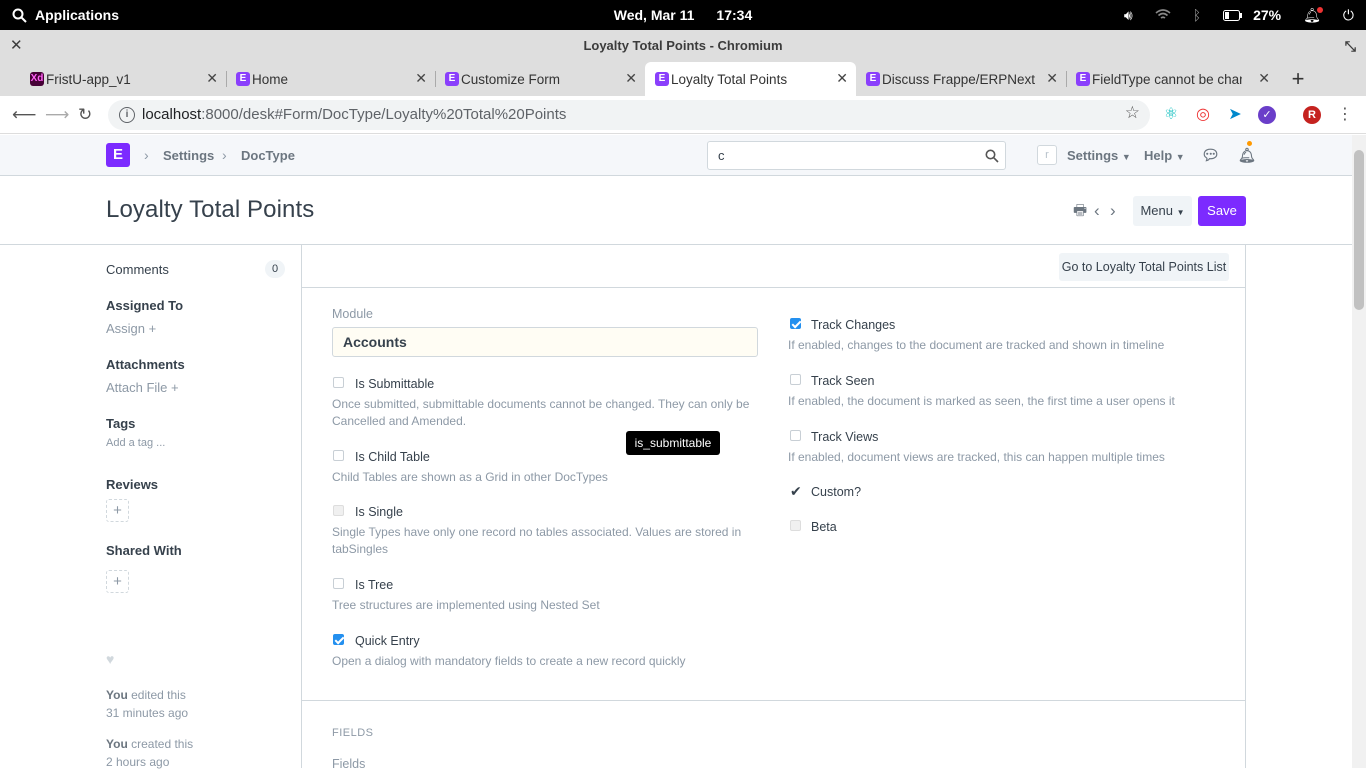  Describe the element at coordinates (959, 79) in the screenshot. I see `tab-label: Discuss Frappe/ERPNext` at that location.